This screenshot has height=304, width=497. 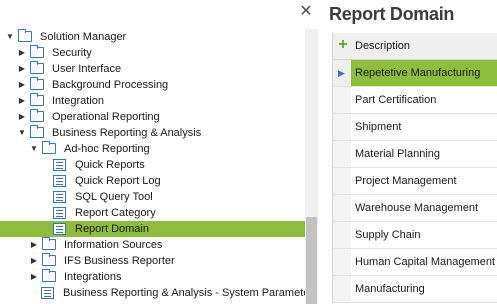 I want to click on description-cell: Shipment, so click(x=378, y=127).